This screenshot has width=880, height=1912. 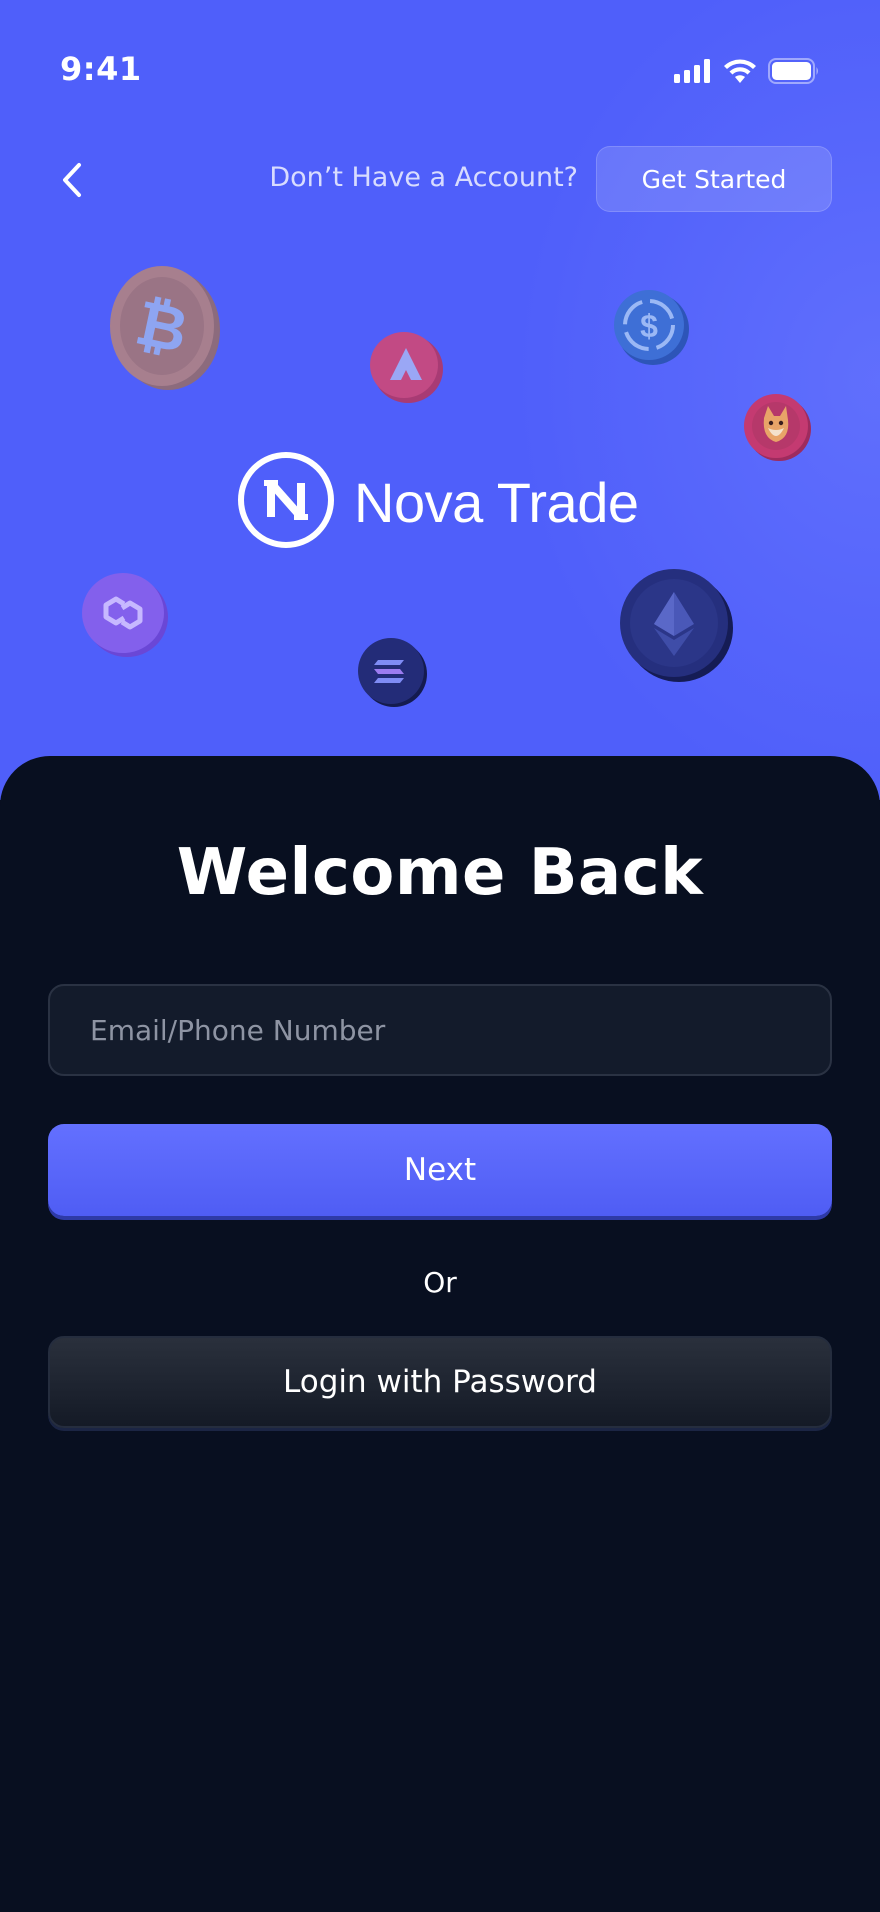 What do you see at coordinates (164, 328) in the screenshot?
I see `bitcoin-coin-icon: ₿` at bounding box center [164, 328].